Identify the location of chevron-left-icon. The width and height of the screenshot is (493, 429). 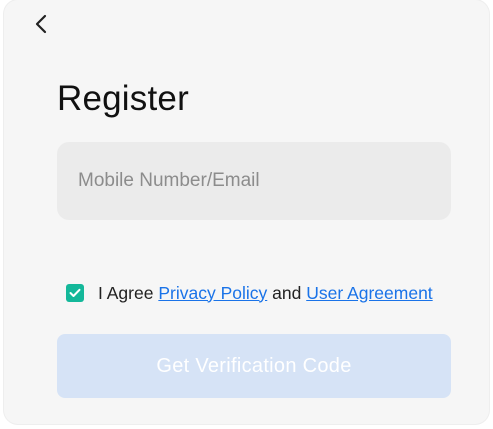
(41, 24).